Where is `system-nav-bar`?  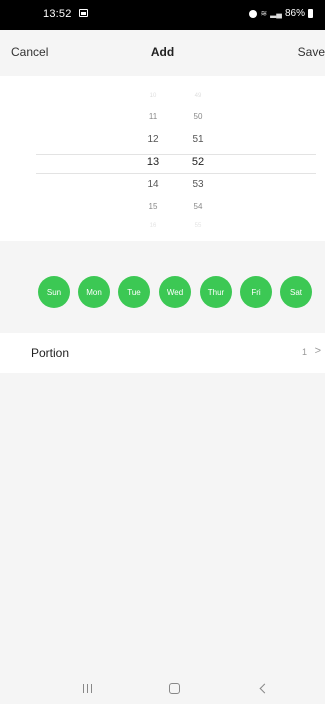 system-nav-bar is located at coordinates (162, 687).